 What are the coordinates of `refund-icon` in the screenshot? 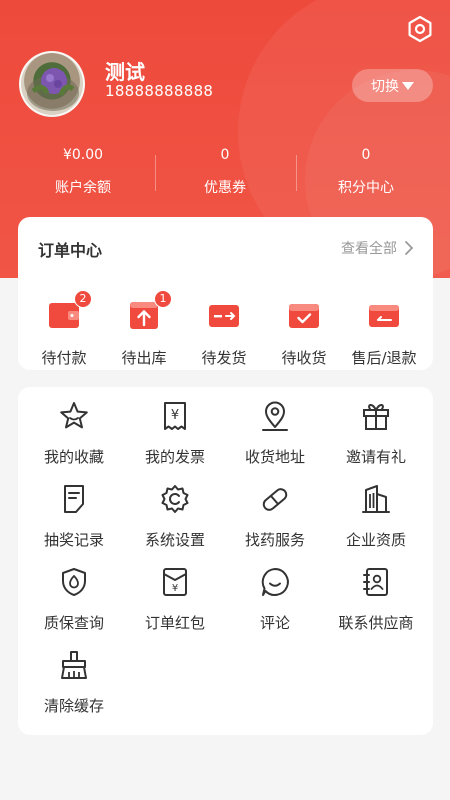 It's located at (384, 316).